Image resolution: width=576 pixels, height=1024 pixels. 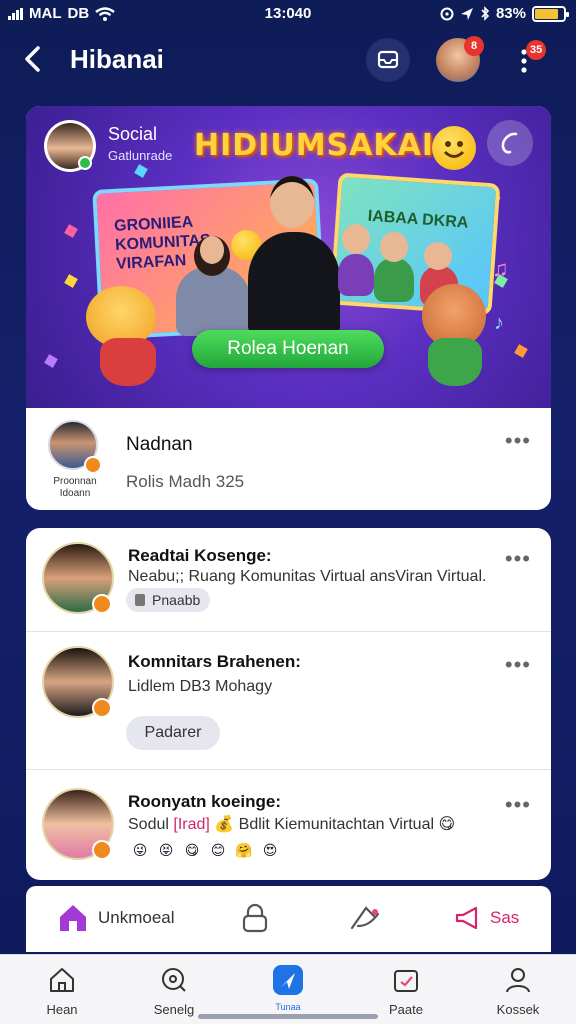 What do you see at coordinates (140, 155) in the screenshot?
I see `account-subtitle: Gatlunrade` at bounding box center [140, 155].